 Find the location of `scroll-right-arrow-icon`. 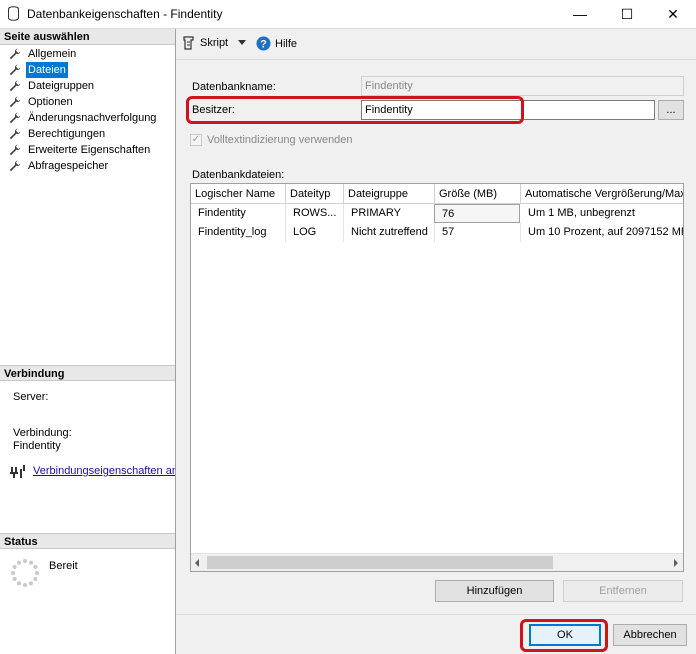

scroll-right-arrow-icon is located at coordinates (676, 563).